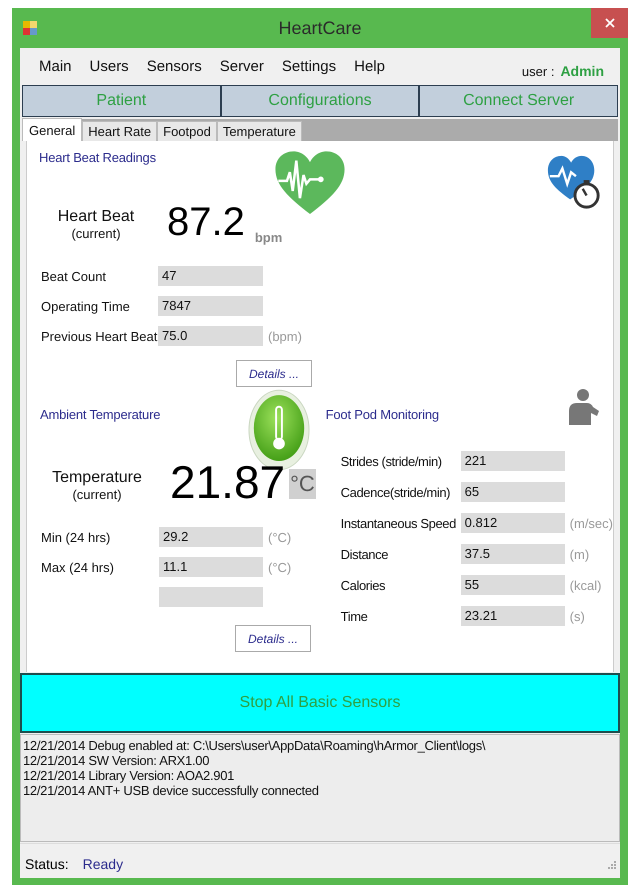 The image size is (634, 888). I want to click on close-icon, so click(609, 23).